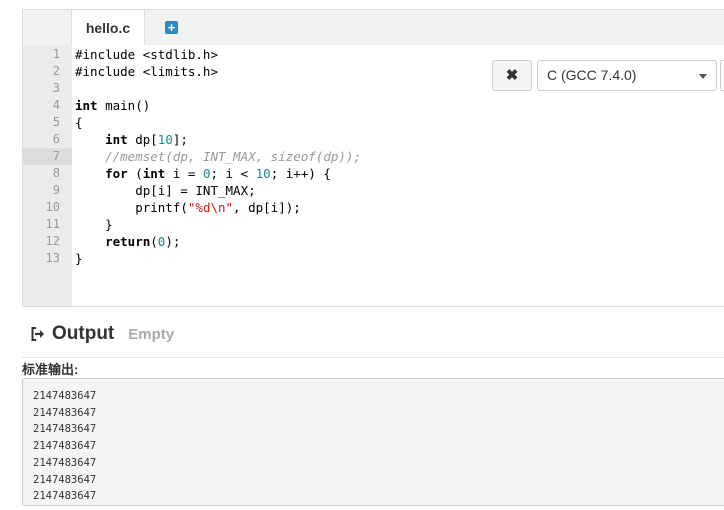 Image resolution: width=724 pixels, height=510 pixels. What do you see at coordinates (173, 241) in the screenshot?
I see `code-token: );` at bounding box center [173, 241].